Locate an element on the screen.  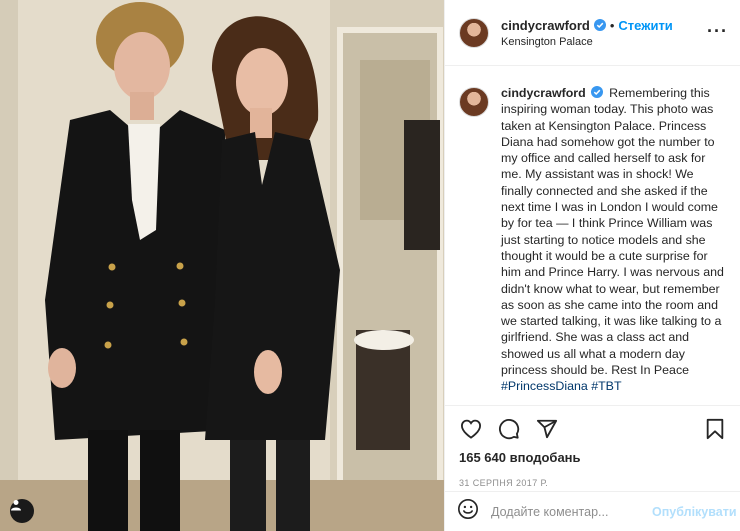
location-link: Kensington Palace is located at coordinates (587, 42).